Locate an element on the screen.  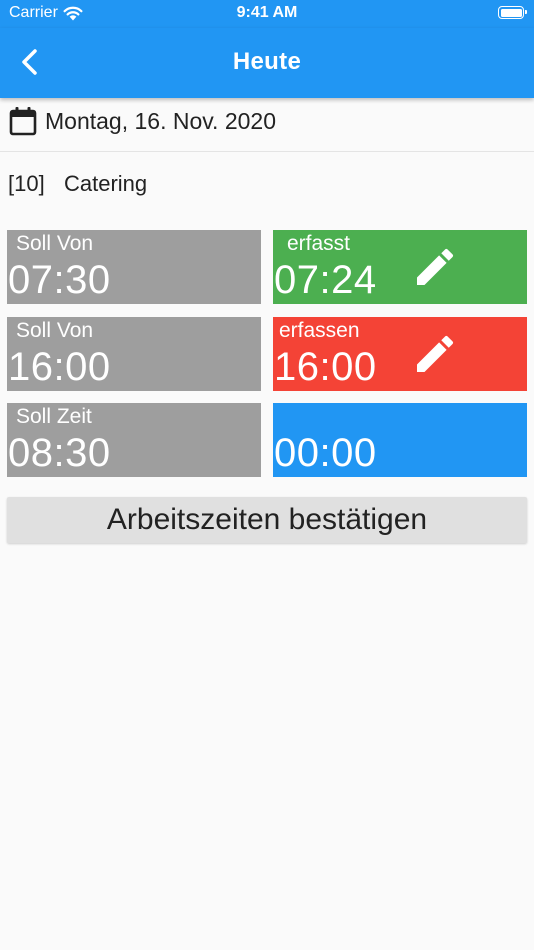
status-time: 9:41 AM is located at coordinates (267, 12).